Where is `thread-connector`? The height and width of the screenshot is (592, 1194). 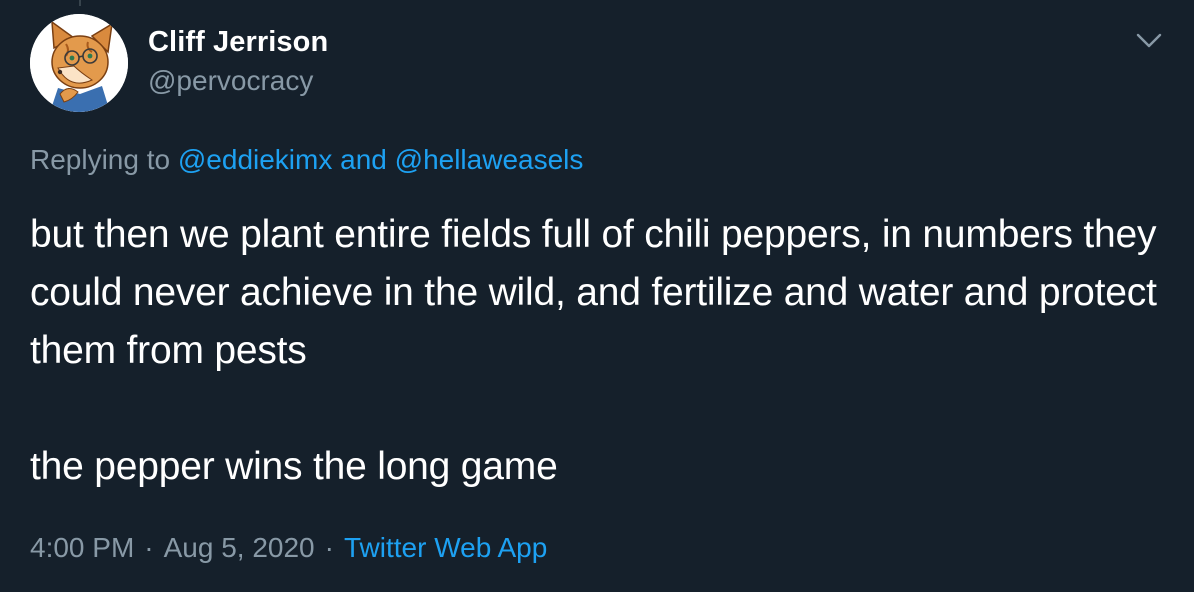
thread-connector is located at coordinates (80, 3).